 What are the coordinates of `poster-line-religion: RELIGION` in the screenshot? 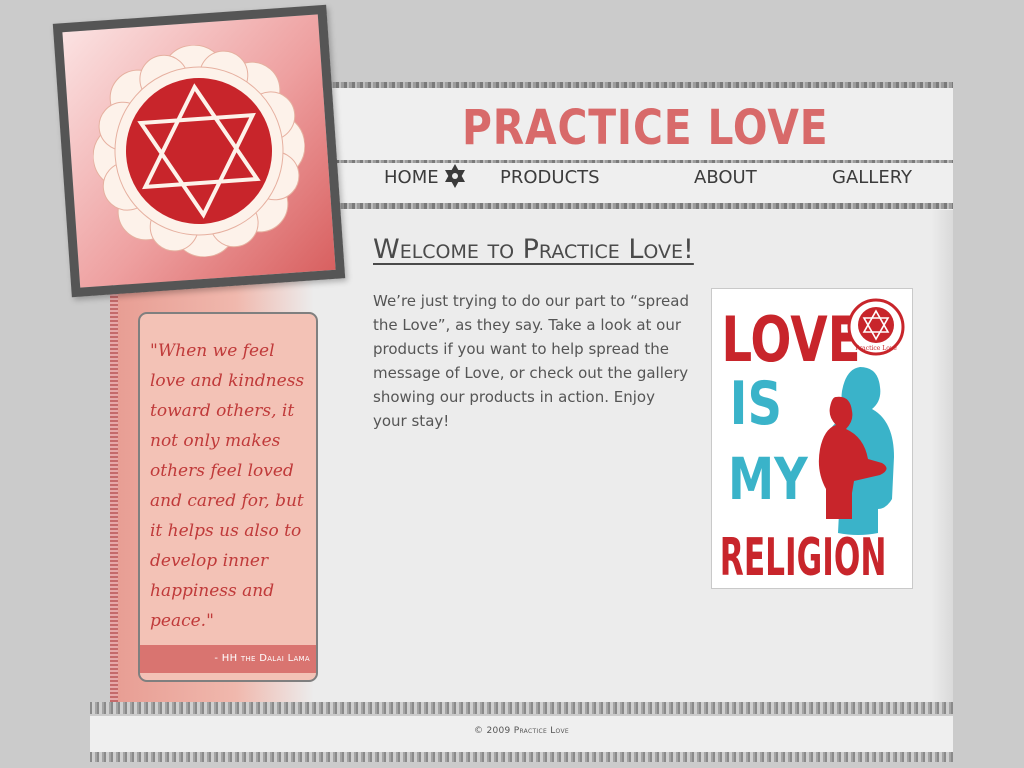 It's located at (803, 558).